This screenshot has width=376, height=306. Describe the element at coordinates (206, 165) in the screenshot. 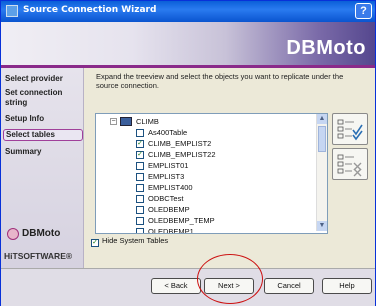

I see `tree-item-row: EMPLIST01` at that location.